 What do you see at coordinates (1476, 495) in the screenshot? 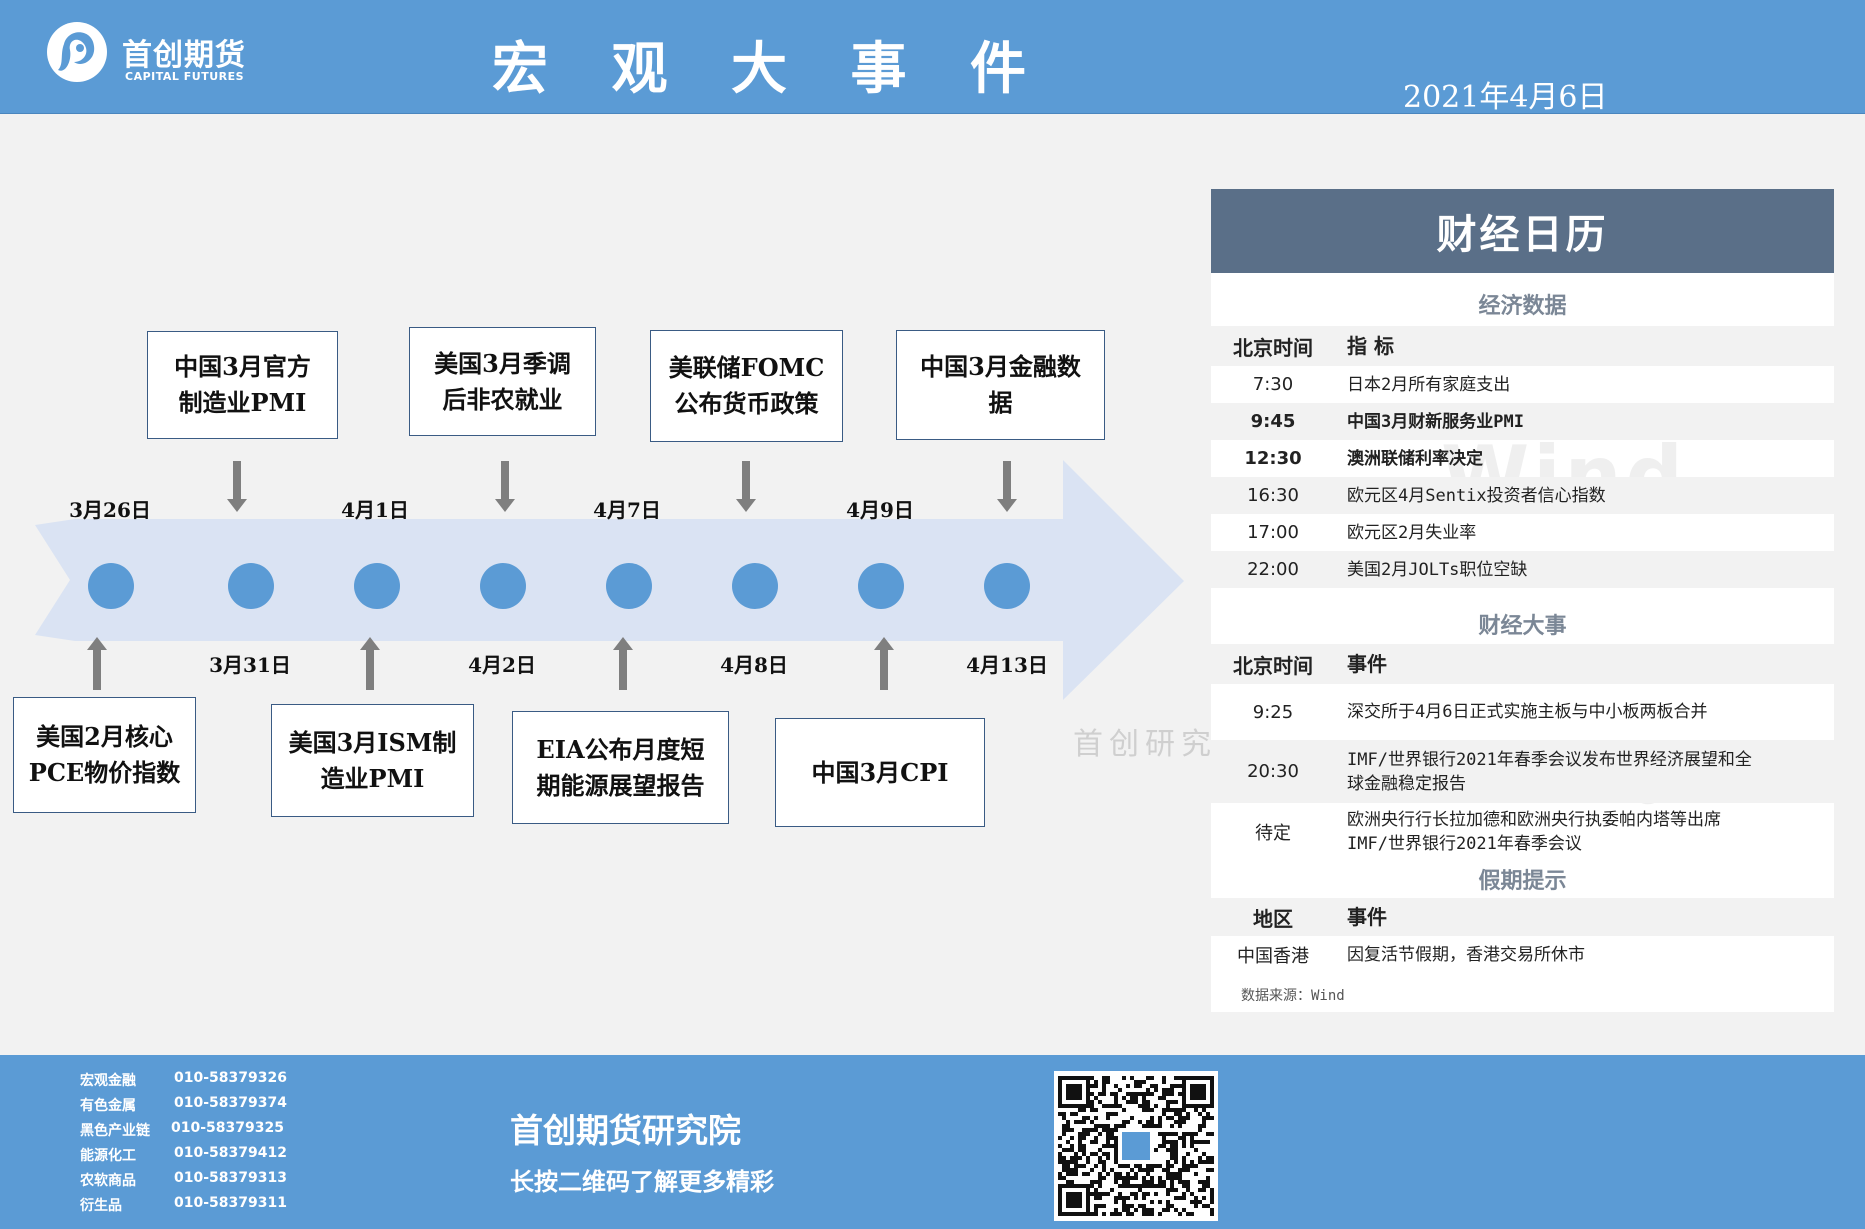
I see `calendar-row-item: 欧元区4月Sentix投资者信心指数` at bounding box center [1476, 495].